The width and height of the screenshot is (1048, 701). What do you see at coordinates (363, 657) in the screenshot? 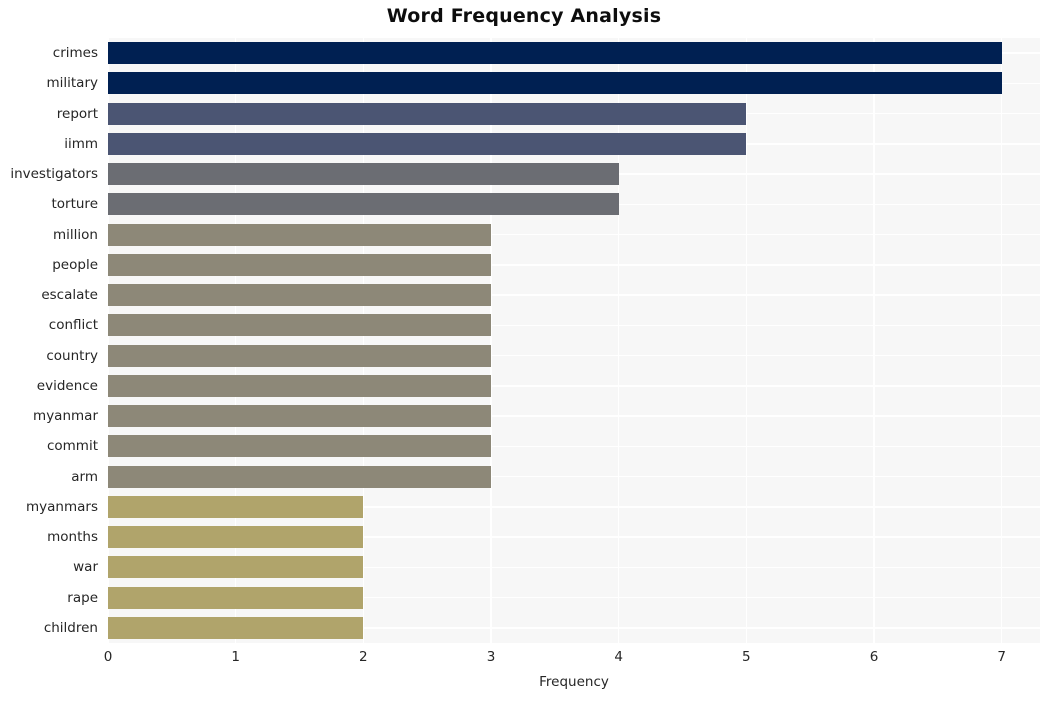
I see `x-tick-label: 2` at bounding box center [363, 657].